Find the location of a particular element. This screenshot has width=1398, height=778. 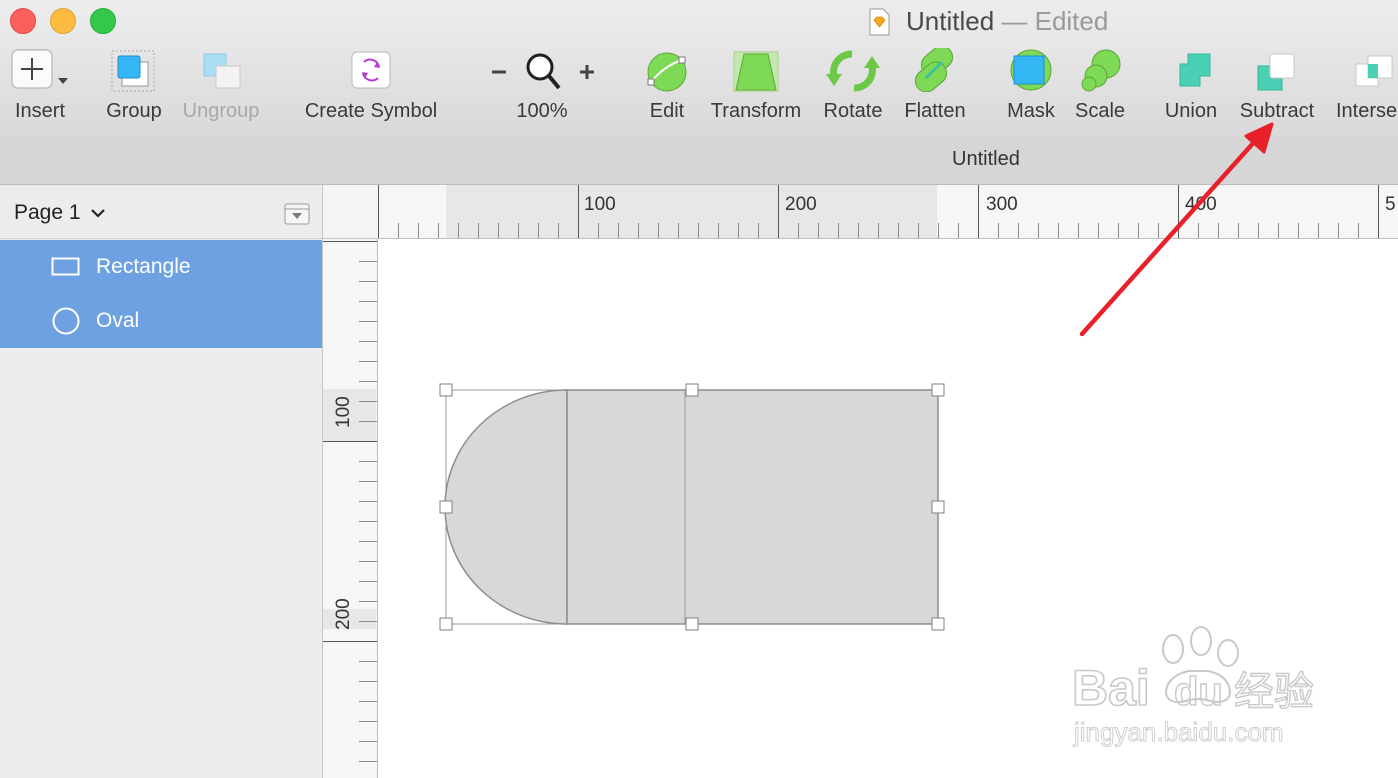

plus-icon is located at coordinates (39, 69).